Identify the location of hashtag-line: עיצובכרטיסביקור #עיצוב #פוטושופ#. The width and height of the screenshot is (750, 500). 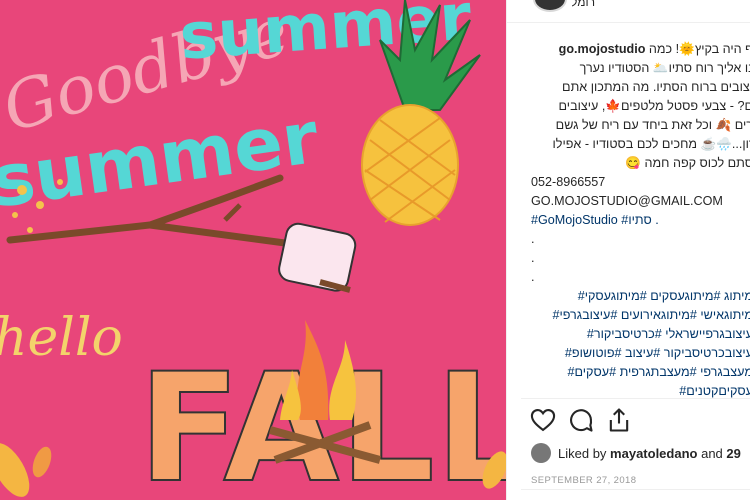
(640, 353).